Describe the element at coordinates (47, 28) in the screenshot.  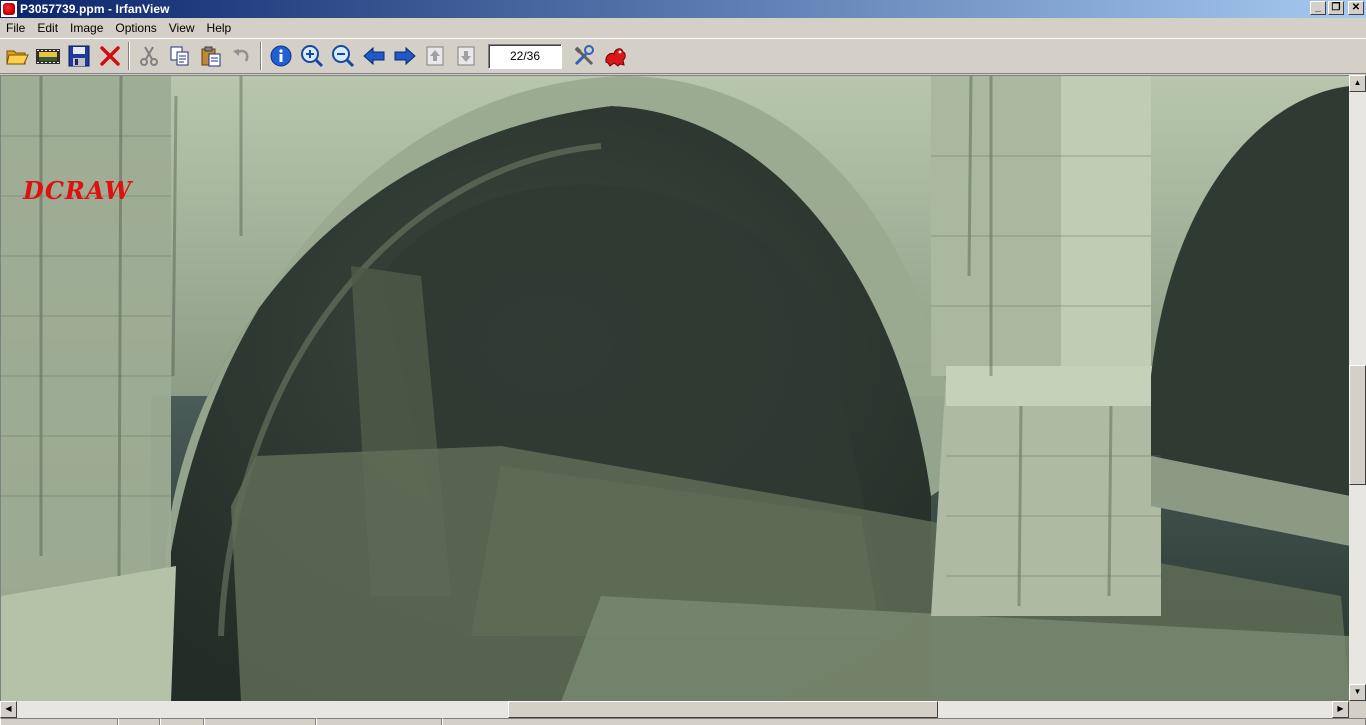
I see `menu-edit: Edit` at that location.